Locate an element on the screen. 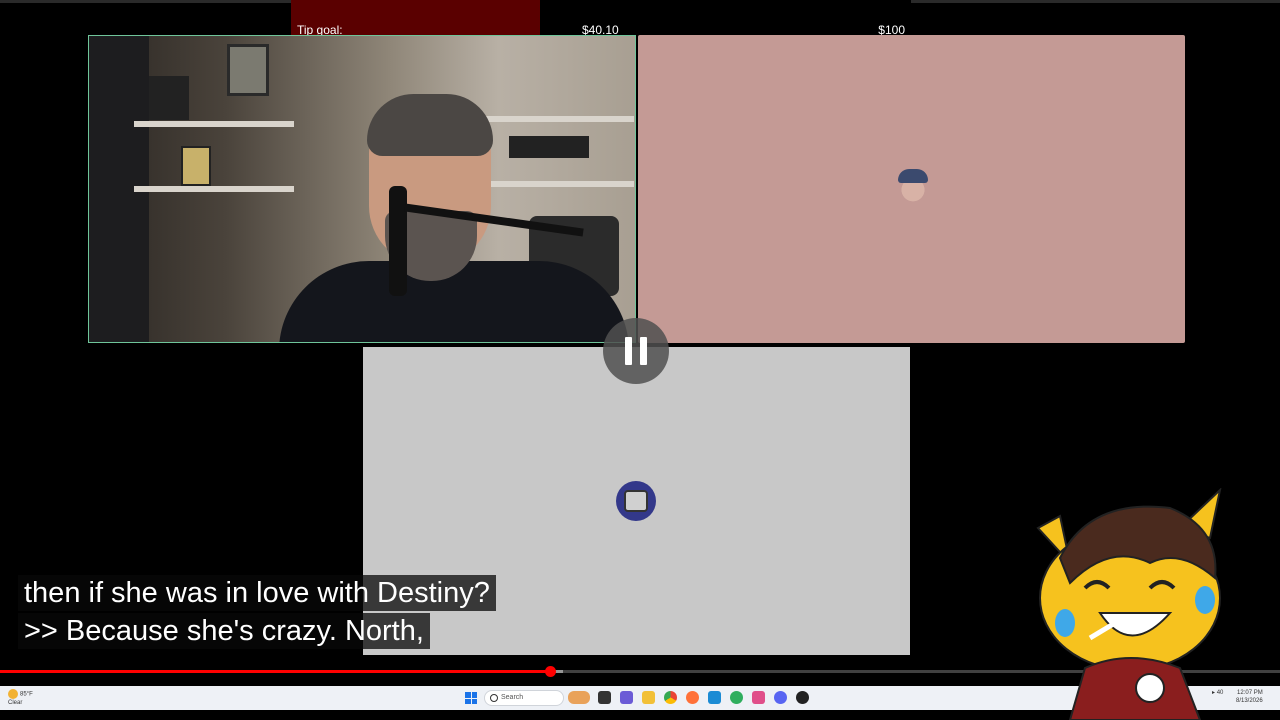  webcam-frame-object is located at coordinates (169, 98).